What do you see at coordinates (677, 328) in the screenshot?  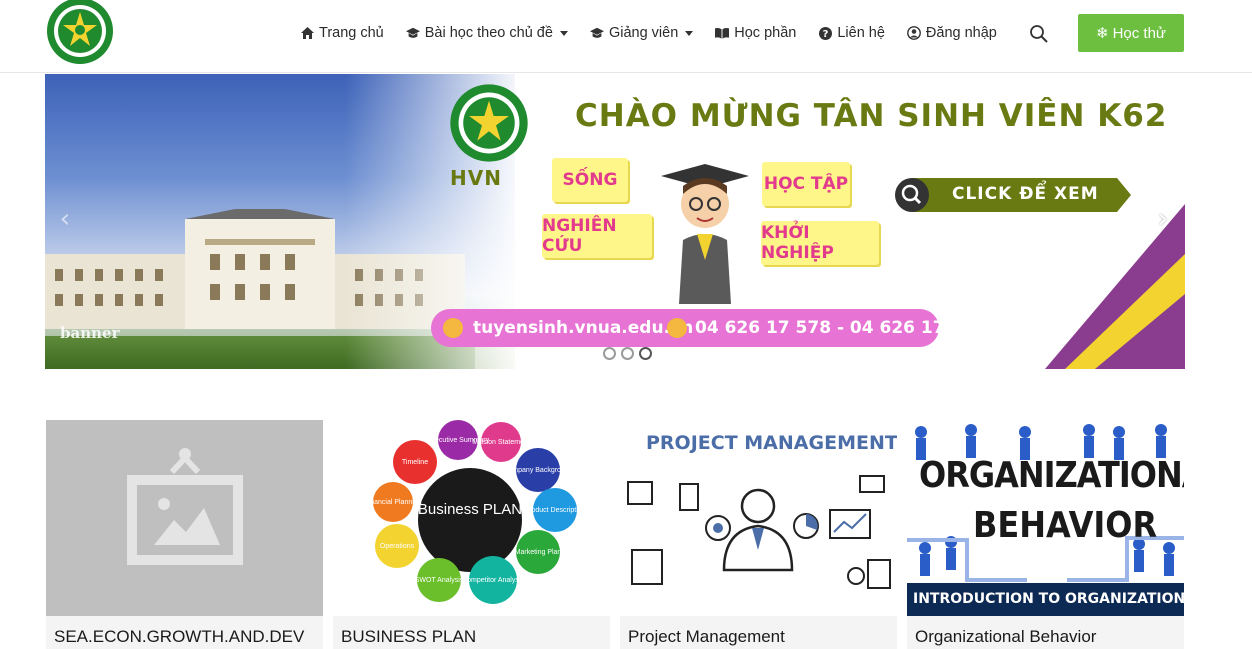 I see `phone-icon` at bounding box center [677, 328].